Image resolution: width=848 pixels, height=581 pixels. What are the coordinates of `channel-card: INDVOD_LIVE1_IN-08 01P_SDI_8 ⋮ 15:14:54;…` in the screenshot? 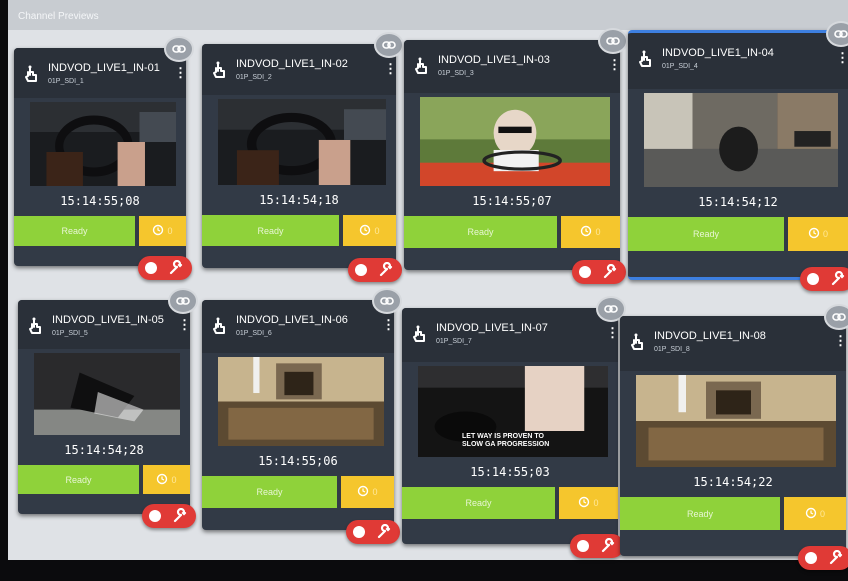 It's located at (734, 437).